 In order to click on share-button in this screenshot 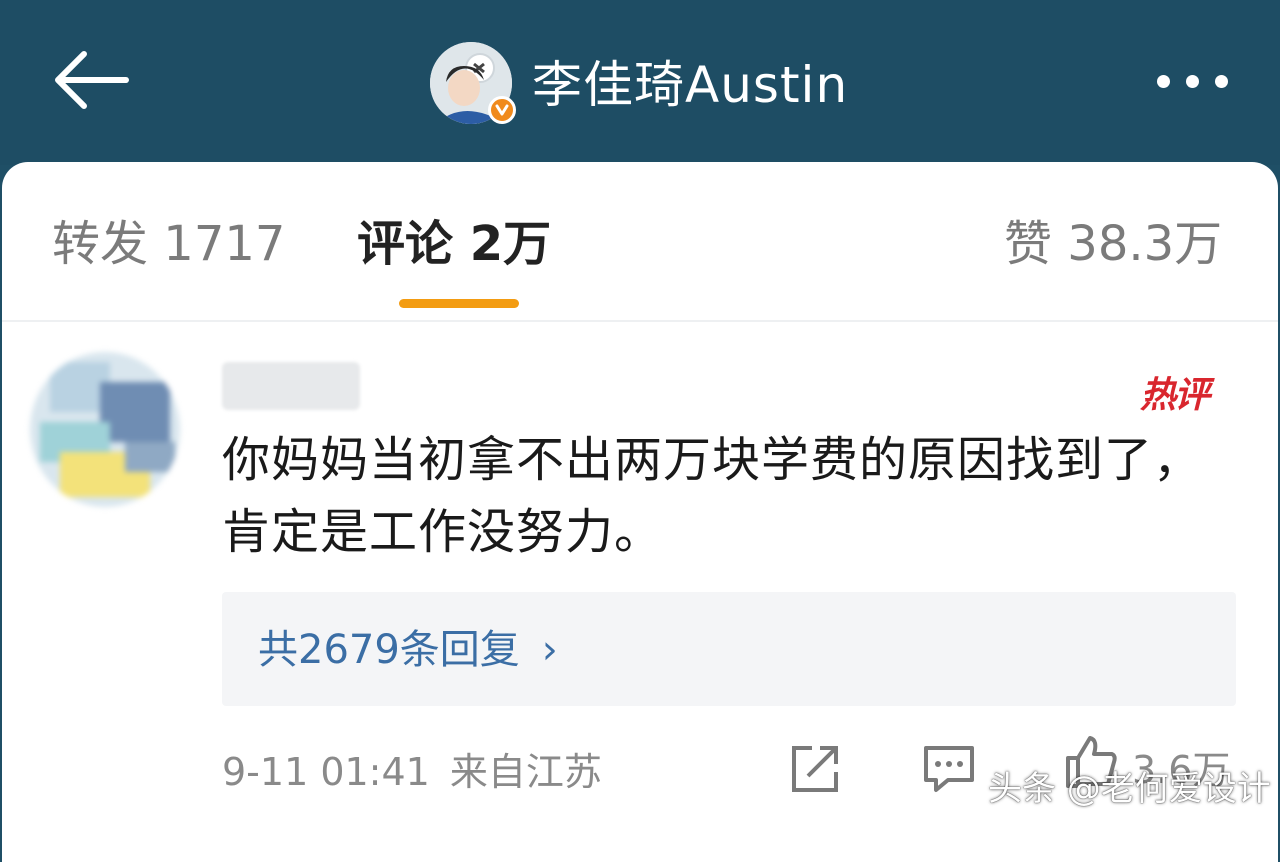, I will do `click(815, 769)`.